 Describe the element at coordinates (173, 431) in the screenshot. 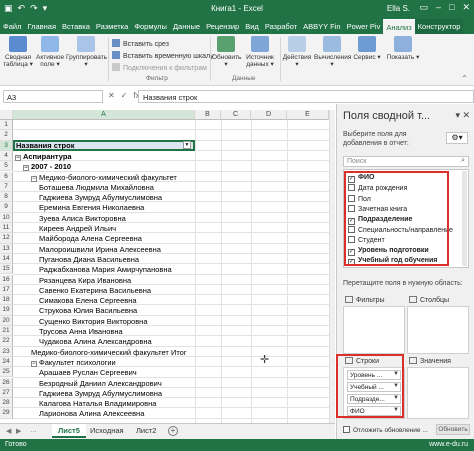

I see `add-sheet-icon: +` at that location.